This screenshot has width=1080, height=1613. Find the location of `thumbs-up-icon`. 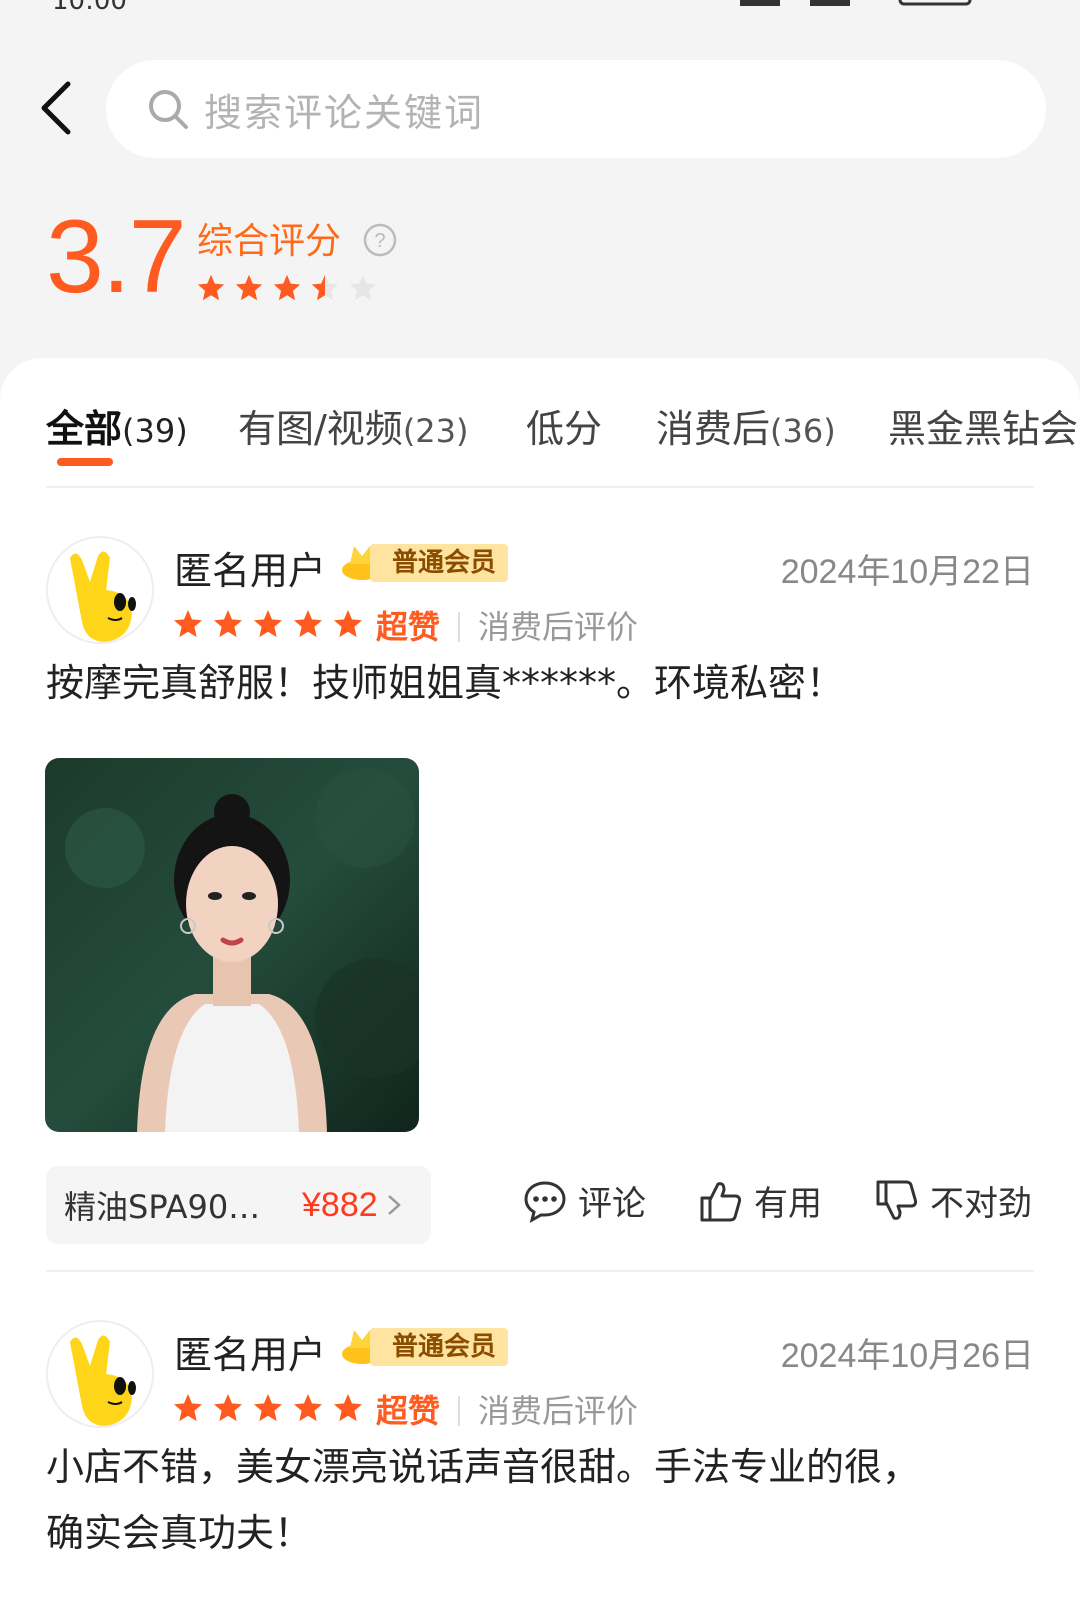

thumbs-up-icon is located at coordinates (721, 1201).